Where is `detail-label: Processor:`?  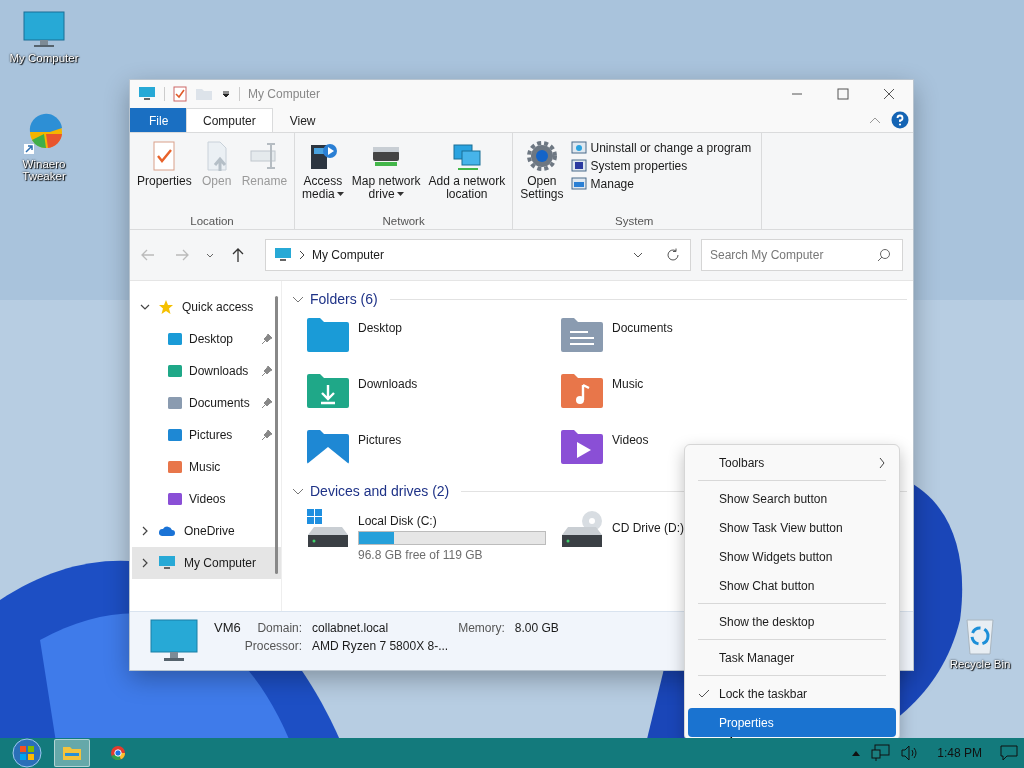
detail-label: Processor: is located at coordinates (273, 646).